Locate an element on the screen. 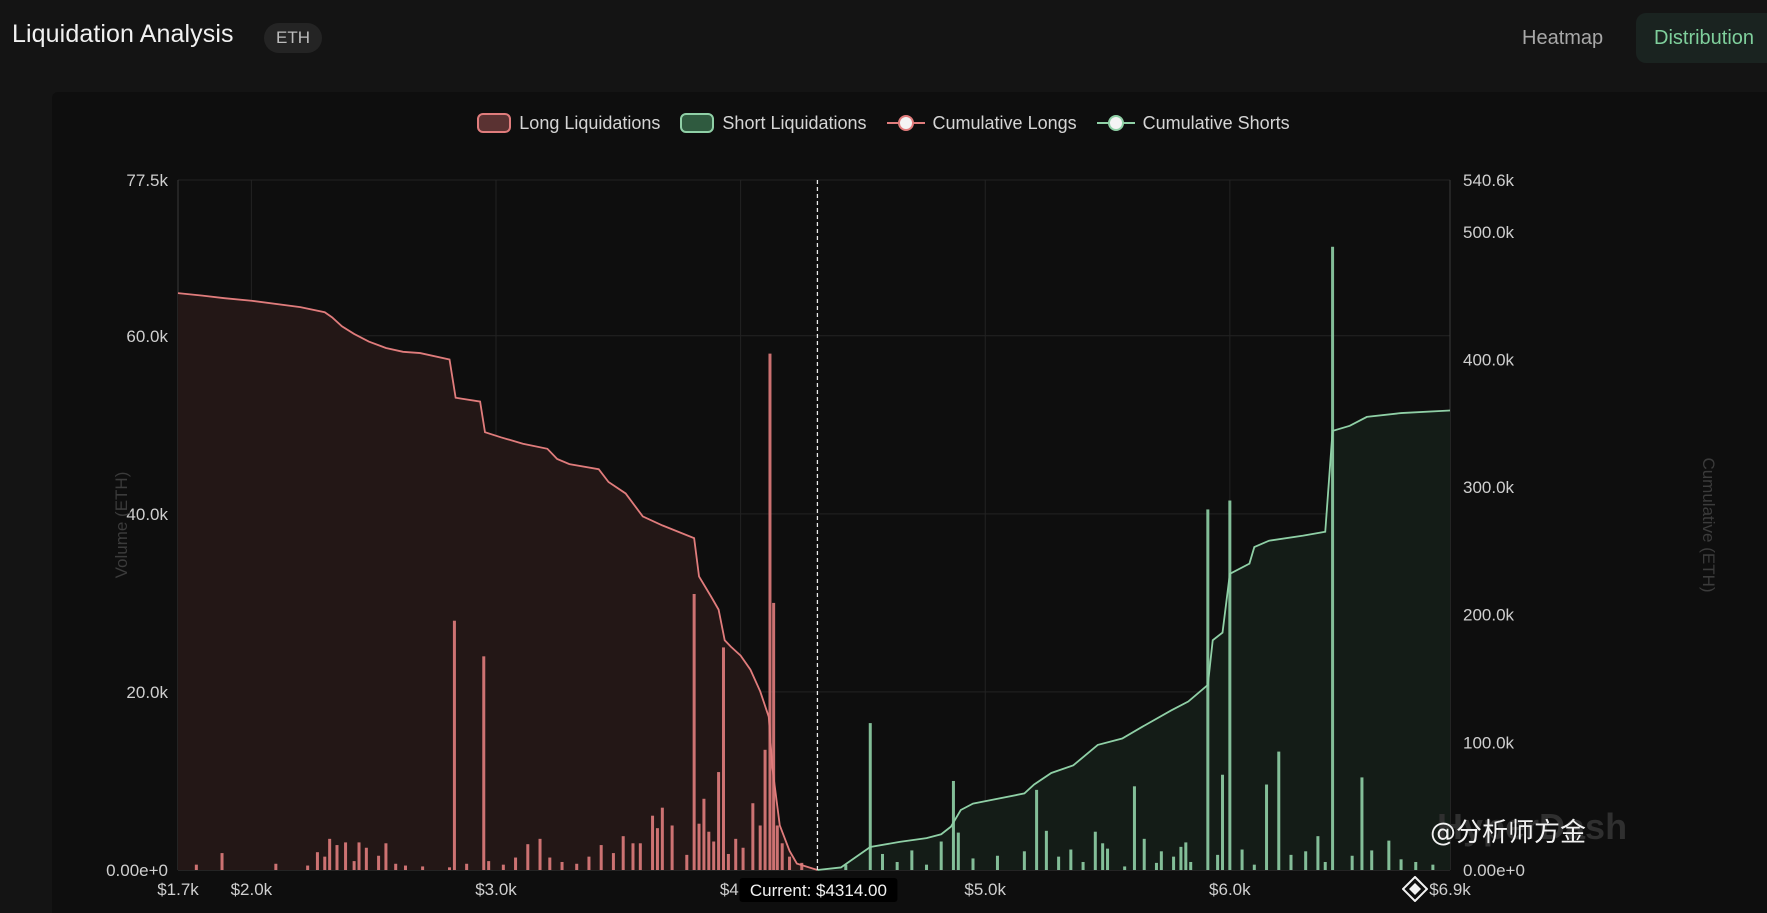 The height and width of the screenshot is (913, 1767). y2-tick-label: 500.0k is located at coordinates (1489, 232).